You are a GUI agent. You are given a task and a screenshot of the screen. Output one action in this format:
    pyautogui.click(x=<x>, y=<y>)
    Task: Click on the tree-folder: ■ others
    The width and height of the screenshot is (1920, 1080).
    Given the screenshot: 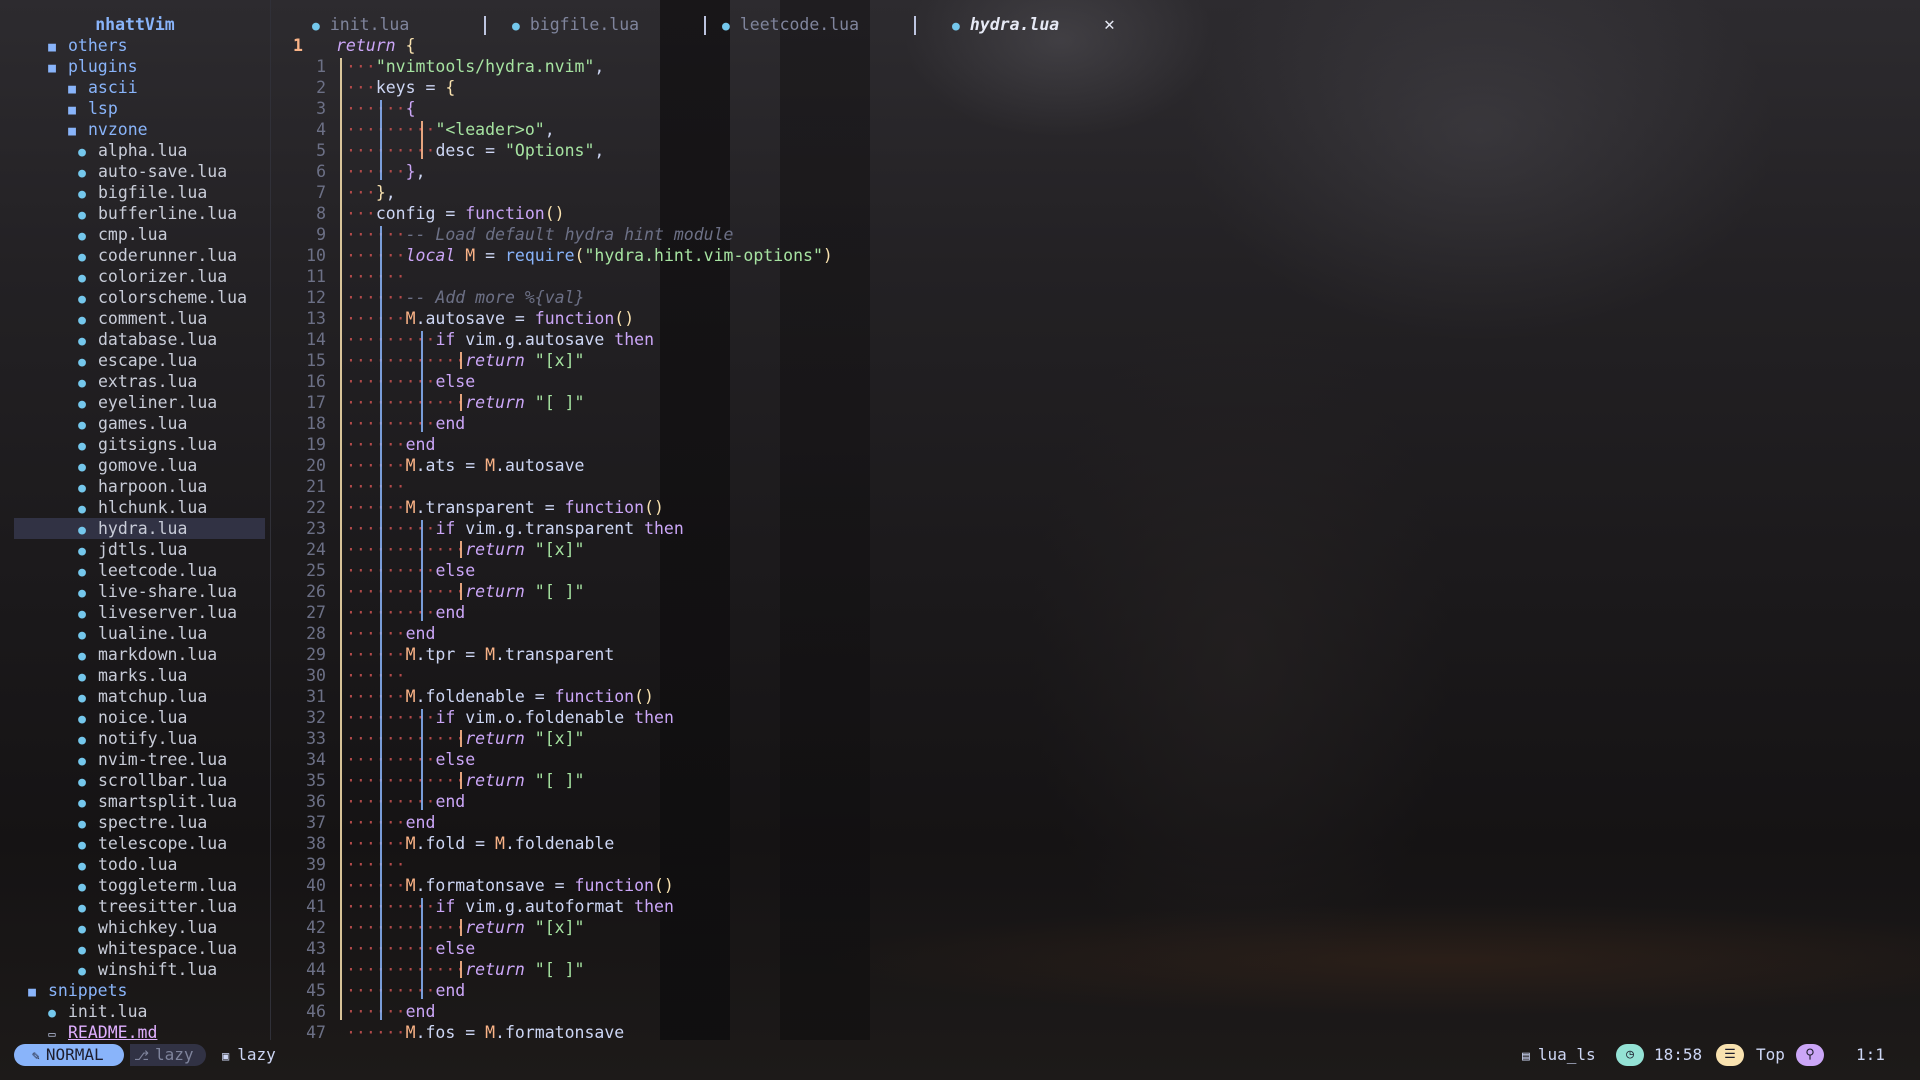 What is the action you would take?
    pyautogui.click(x=85, y=45)
    